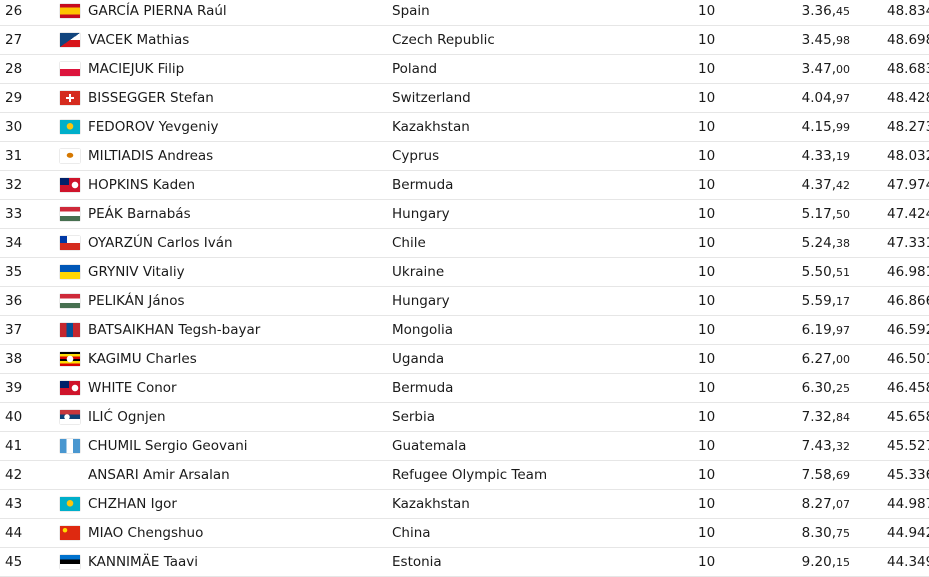  What do you see at coordinates (157, 11) in the screenshot?
I see `athlete-name: GARCÍA PIERNA Raúl` at bounding box center [157, 11].